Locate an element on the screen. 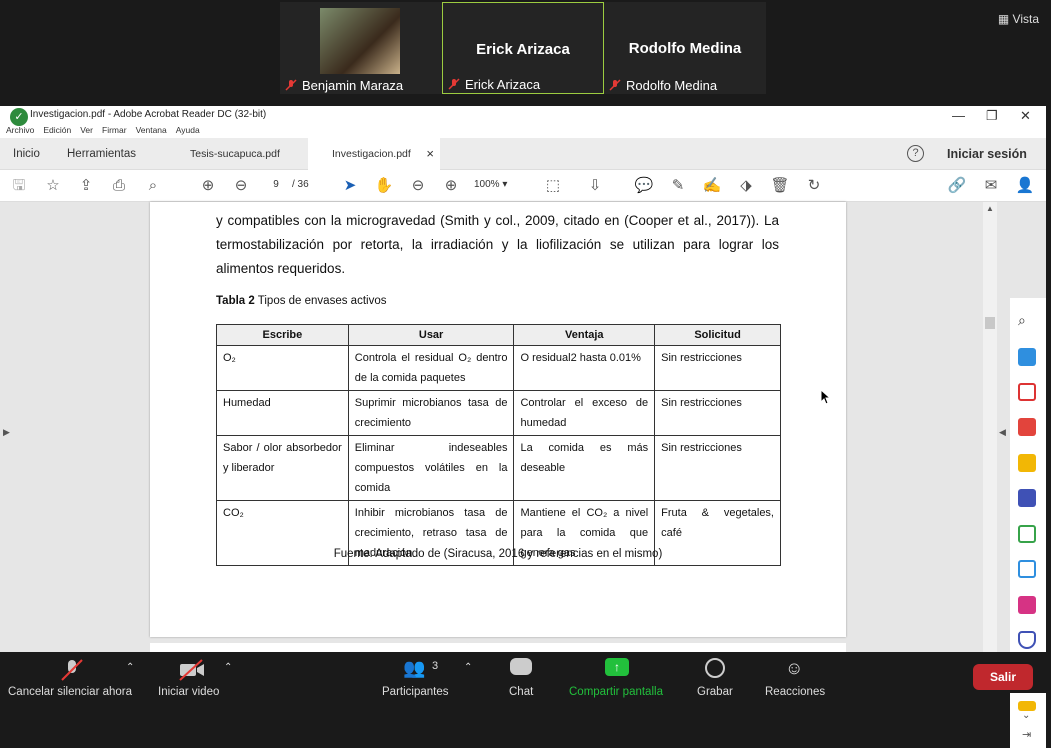 Image resolution: width=1051 pixels, height=748 pixels. page-total: / 36 is located at coordinates (300, 184).